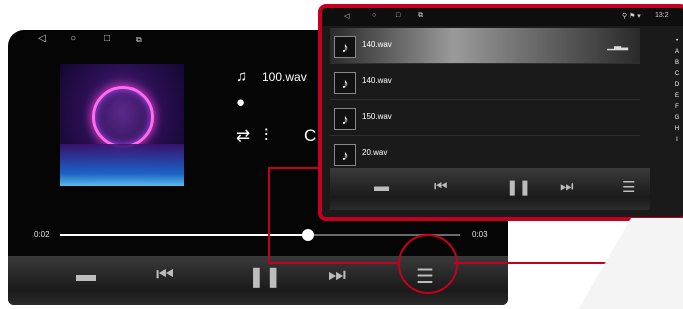 This screenshot has height=309, width=683. I want to click on overlay-status-bar: ◁ ○ □ ⧉ ⚲ ⚑ ▾ 13:2, so click(502, 17).